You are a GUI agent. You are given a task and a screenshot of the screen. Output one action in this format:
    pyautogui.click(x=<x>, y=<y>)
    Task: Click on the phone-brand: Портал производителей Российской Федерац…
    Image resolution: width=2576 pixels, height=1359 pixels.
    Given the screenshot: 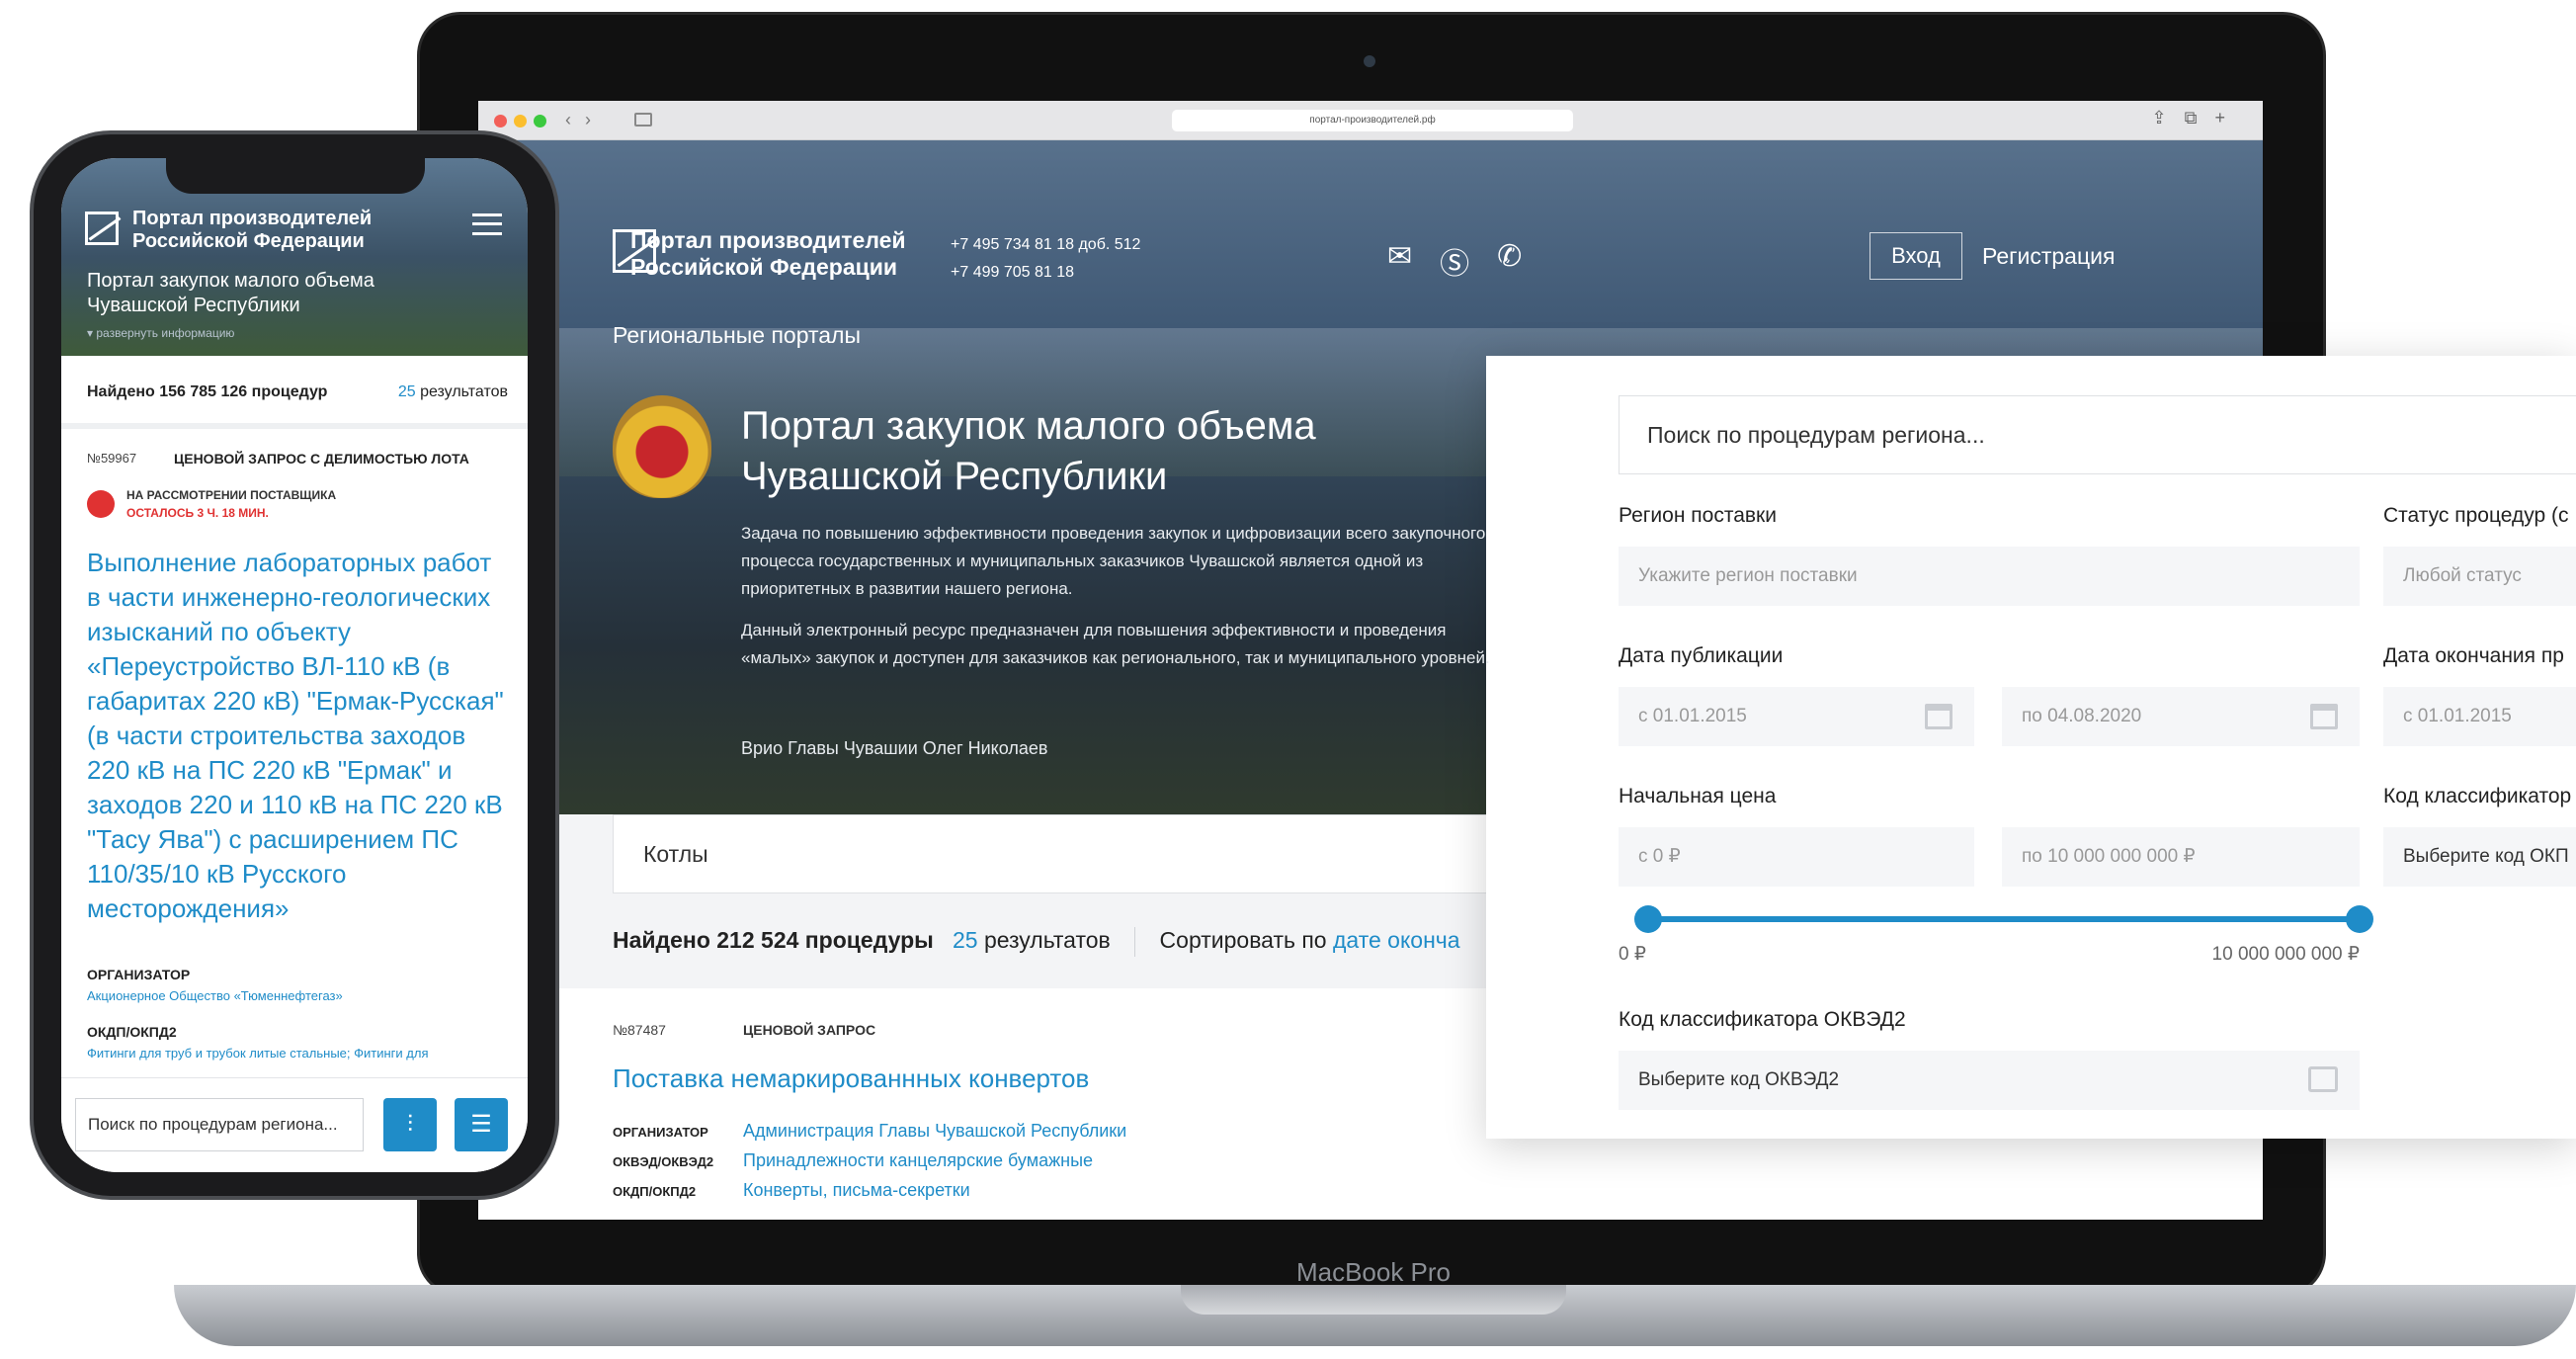 What is the action you would take?
    pyautogui.click(x=252, y=230)
    